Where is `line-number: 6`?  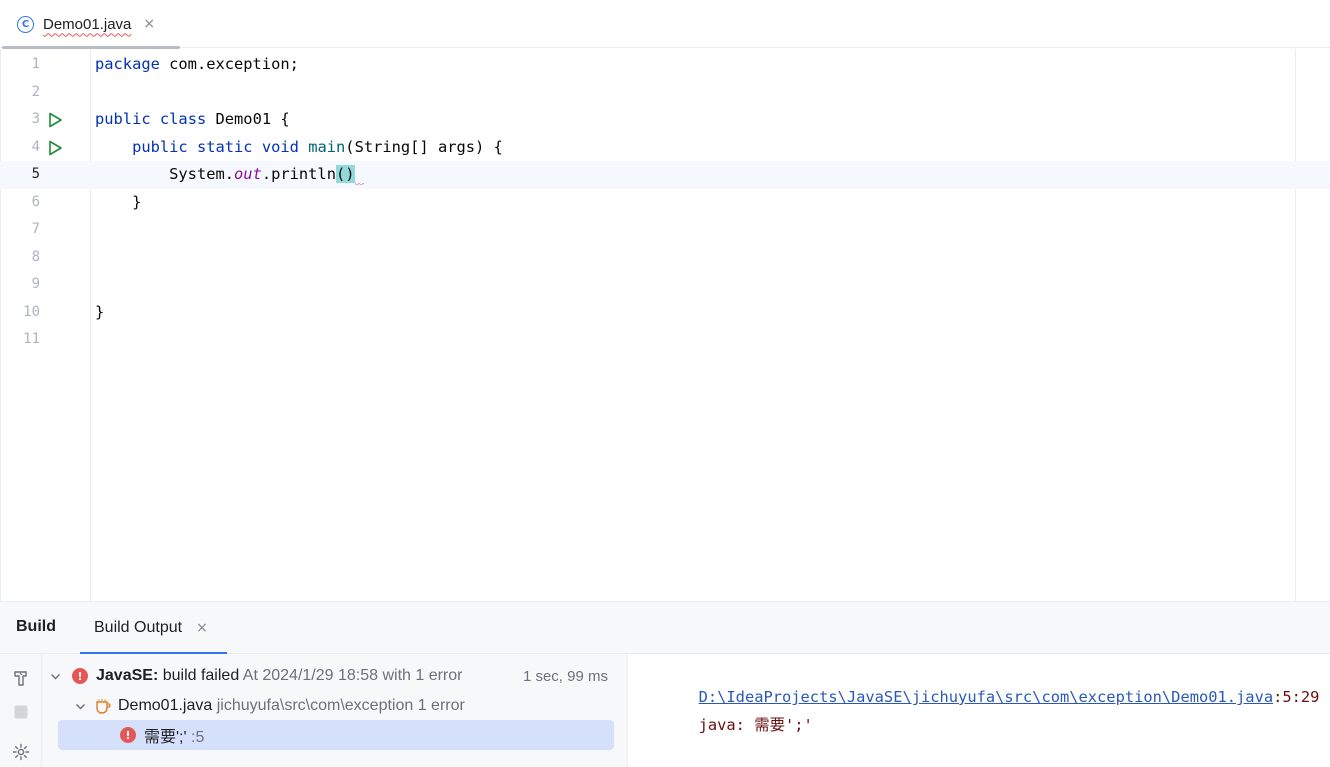
line-number: 6 is located at coordinates (35, 201).